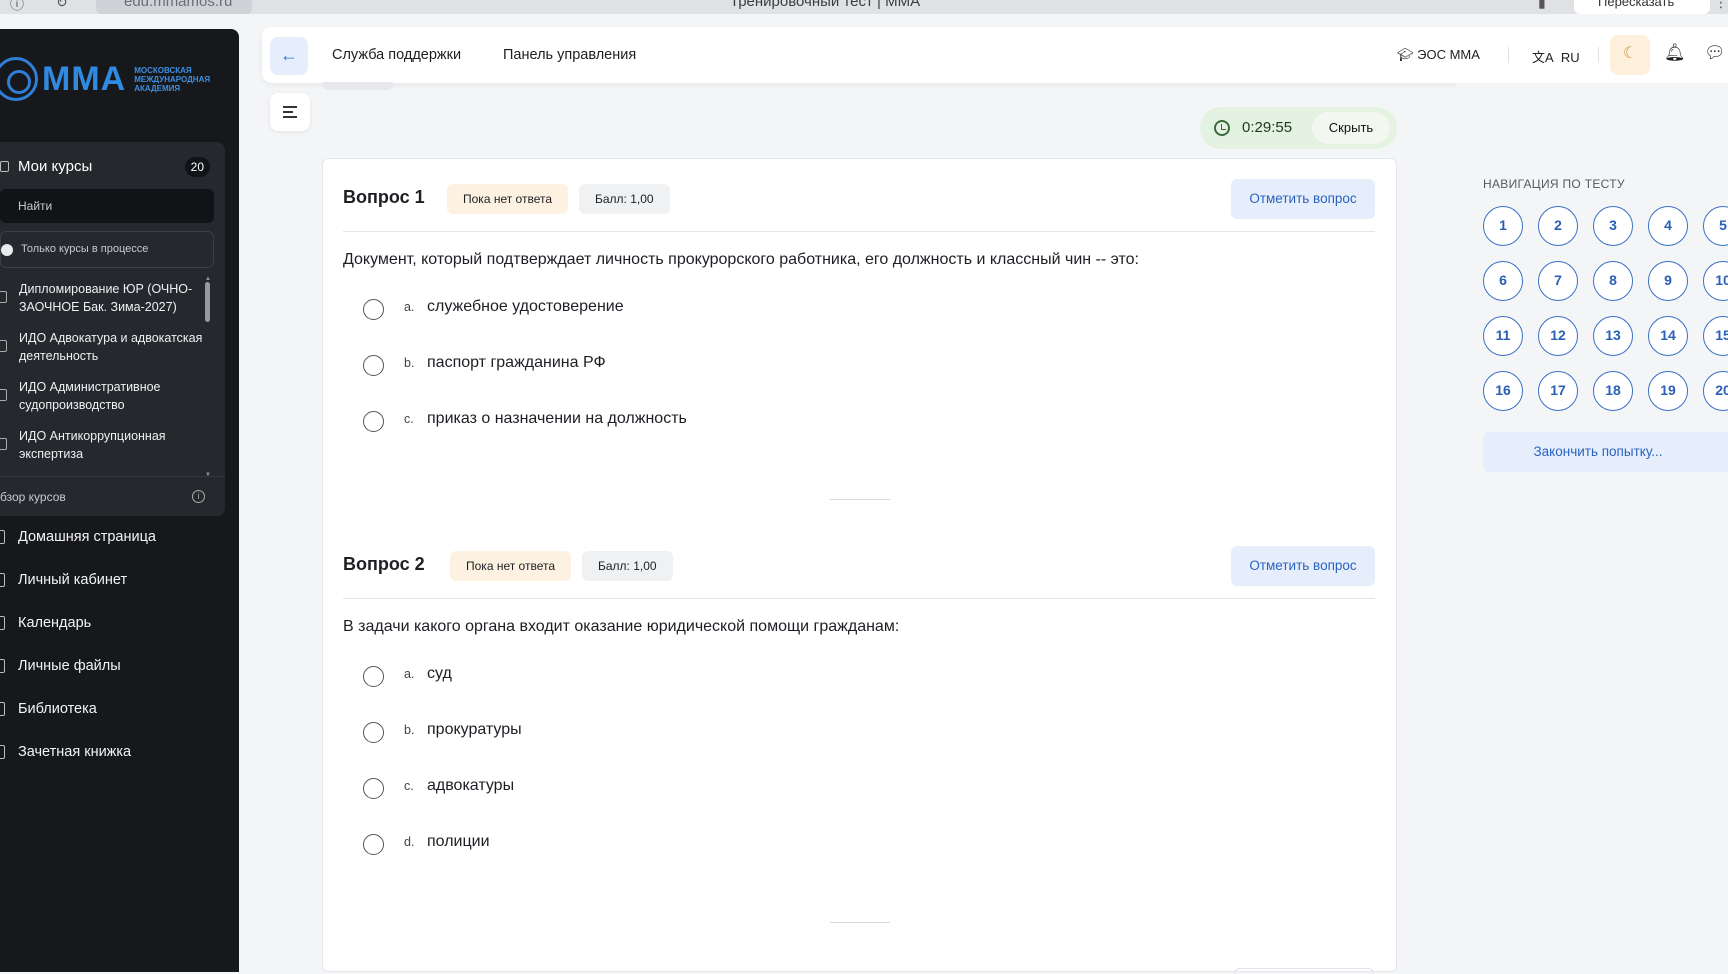 The image size is (1728, 974). I want to click on quiz-timer: 0:29:55 Скрыть, so click(1298, 128).